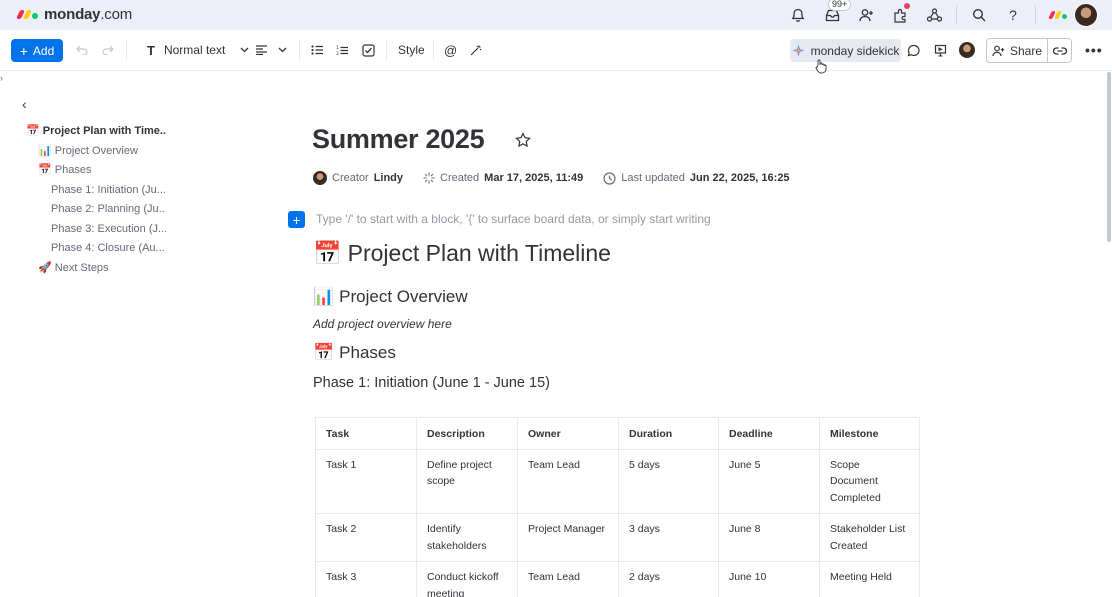  I want to click on mention-icon: @, so click(450, 50).